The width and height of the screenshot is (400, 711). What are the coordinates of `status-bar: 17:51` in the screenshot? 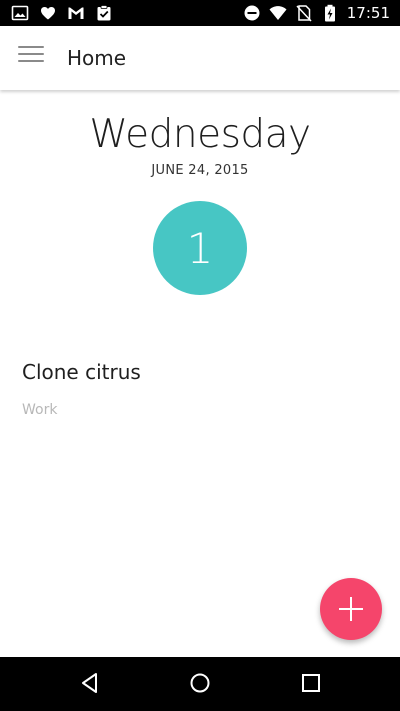 It's located at (200, 13).